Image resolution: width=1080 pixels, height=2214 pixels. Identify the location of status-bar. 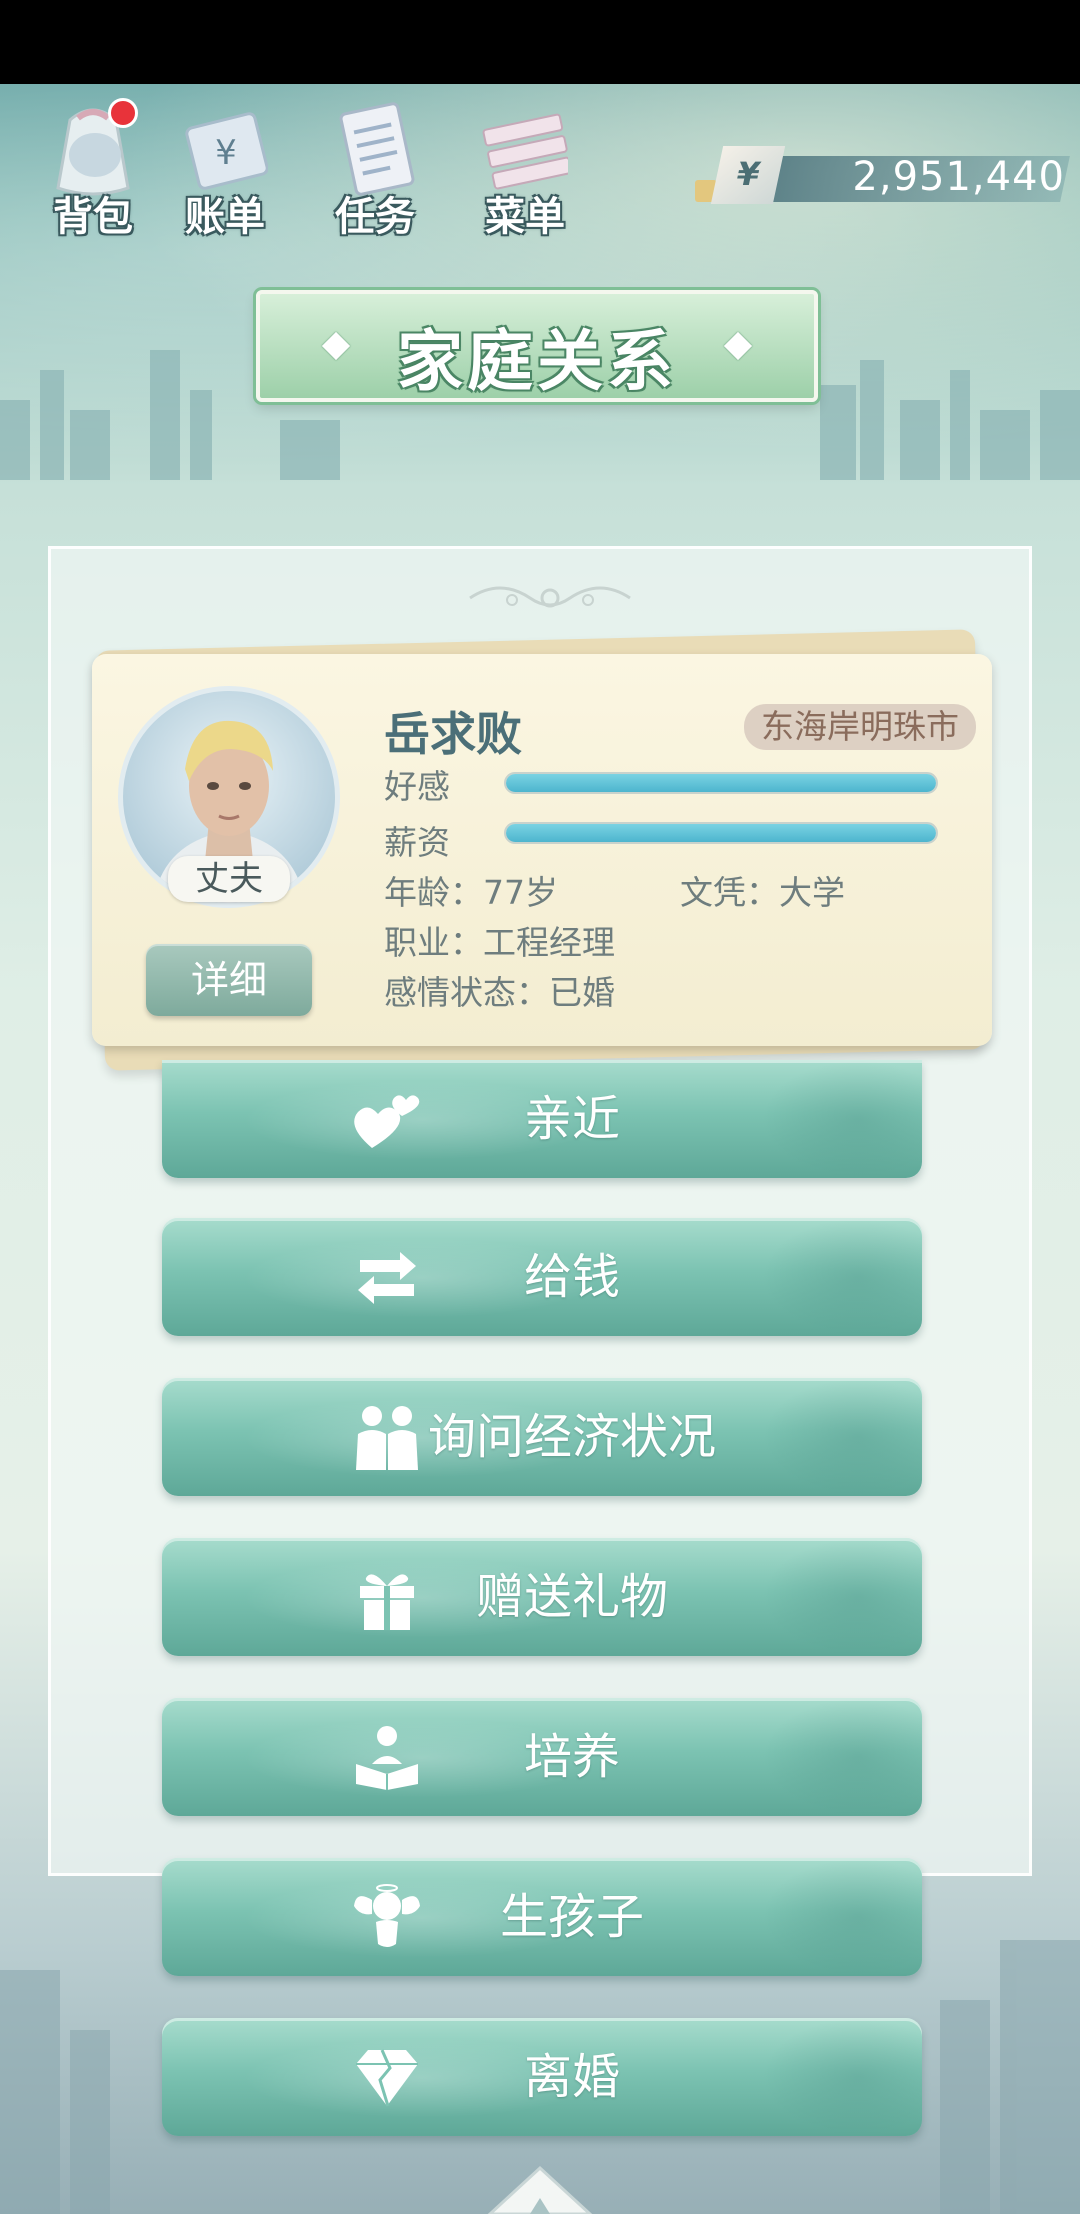
(540, 42).